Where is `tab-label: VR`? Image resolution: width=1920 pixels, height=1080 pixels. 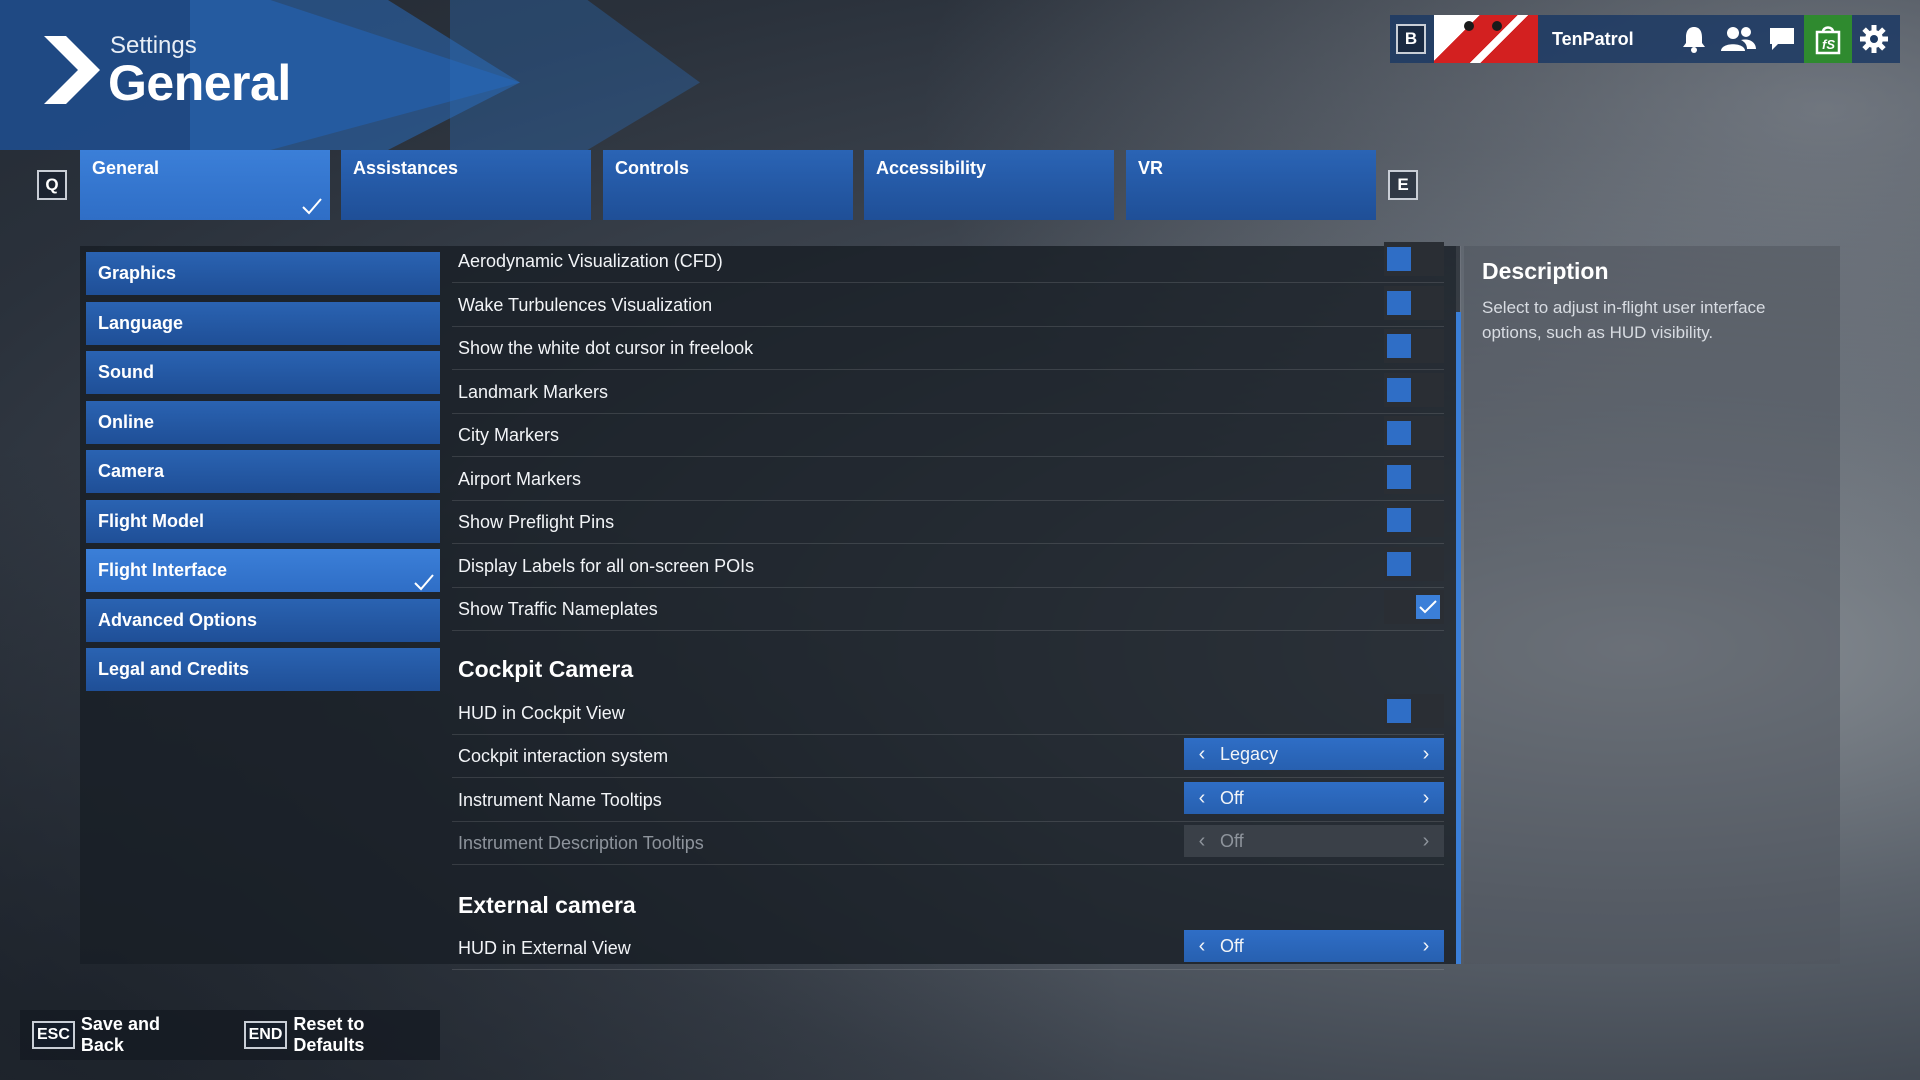 tab-label: VR is located at coordinates (1151, 168).